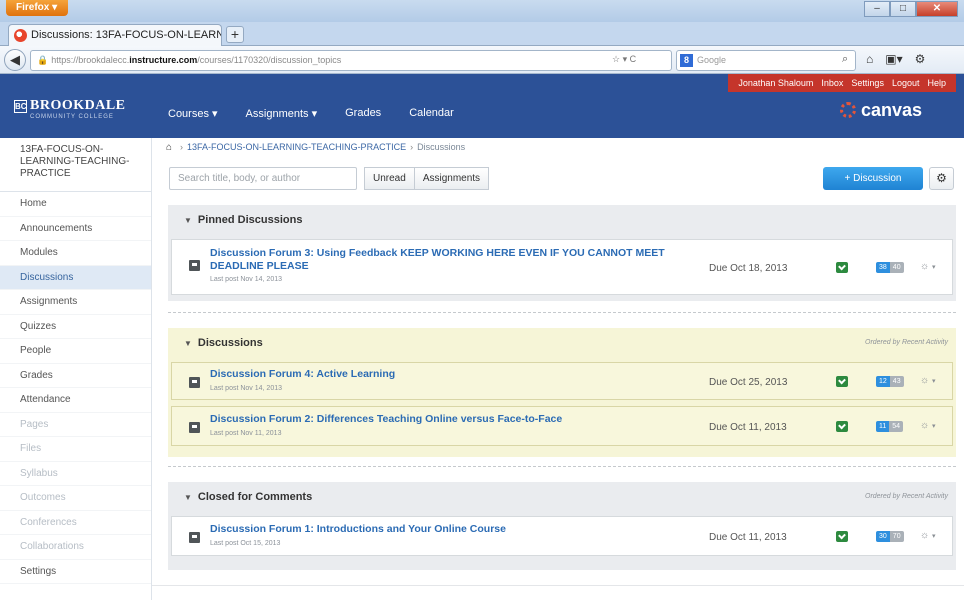 The image size is (964, 600). What do you see at coordinates (76, 165) in the screenshot?
I see `course-title: 13FA-FOCUS-ON-LEARNING-TEACHING-PRACTICE` at bounding box center [76, 165].